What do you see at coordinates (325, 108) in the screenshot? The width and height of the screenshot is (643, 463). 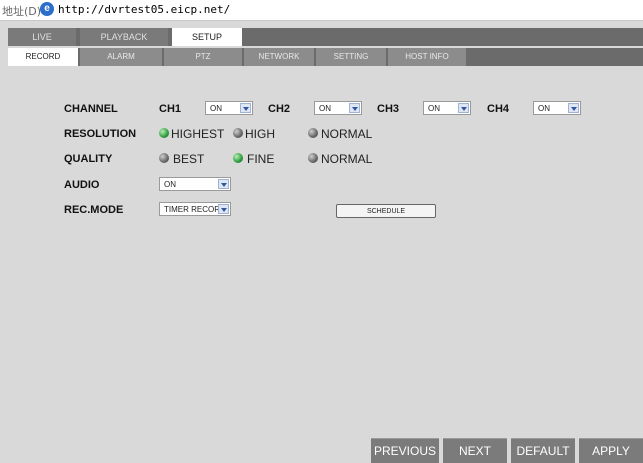 I see `ch2-select-value: ON` at bounding box center [325, 108].